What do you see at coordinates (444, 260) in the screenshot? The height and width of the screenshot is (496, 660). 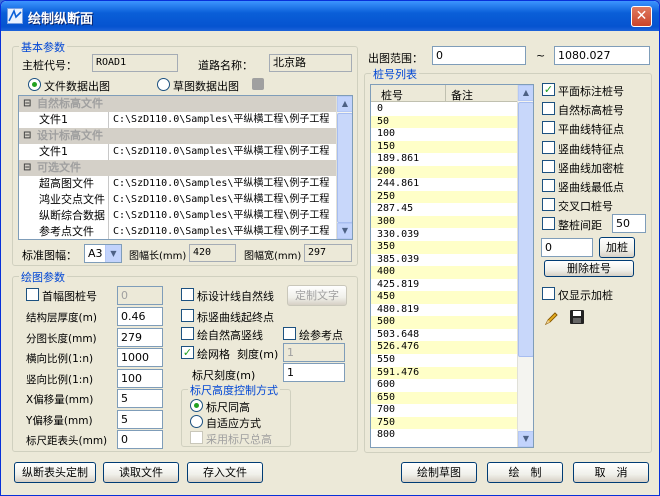 I see `pile-row: 385.039` at bounding box center [444, 260].